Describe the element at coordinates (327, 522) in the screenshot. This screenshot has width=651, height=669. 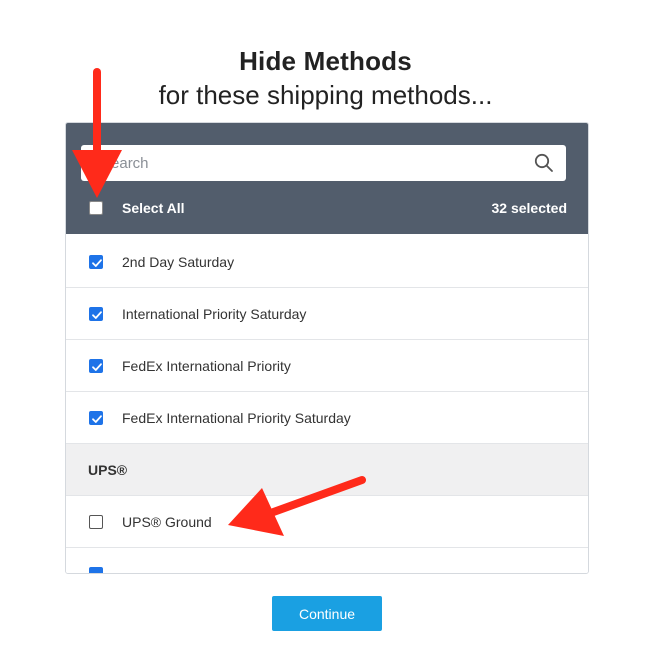
I see `list-item: UPS® Ground` at that location.